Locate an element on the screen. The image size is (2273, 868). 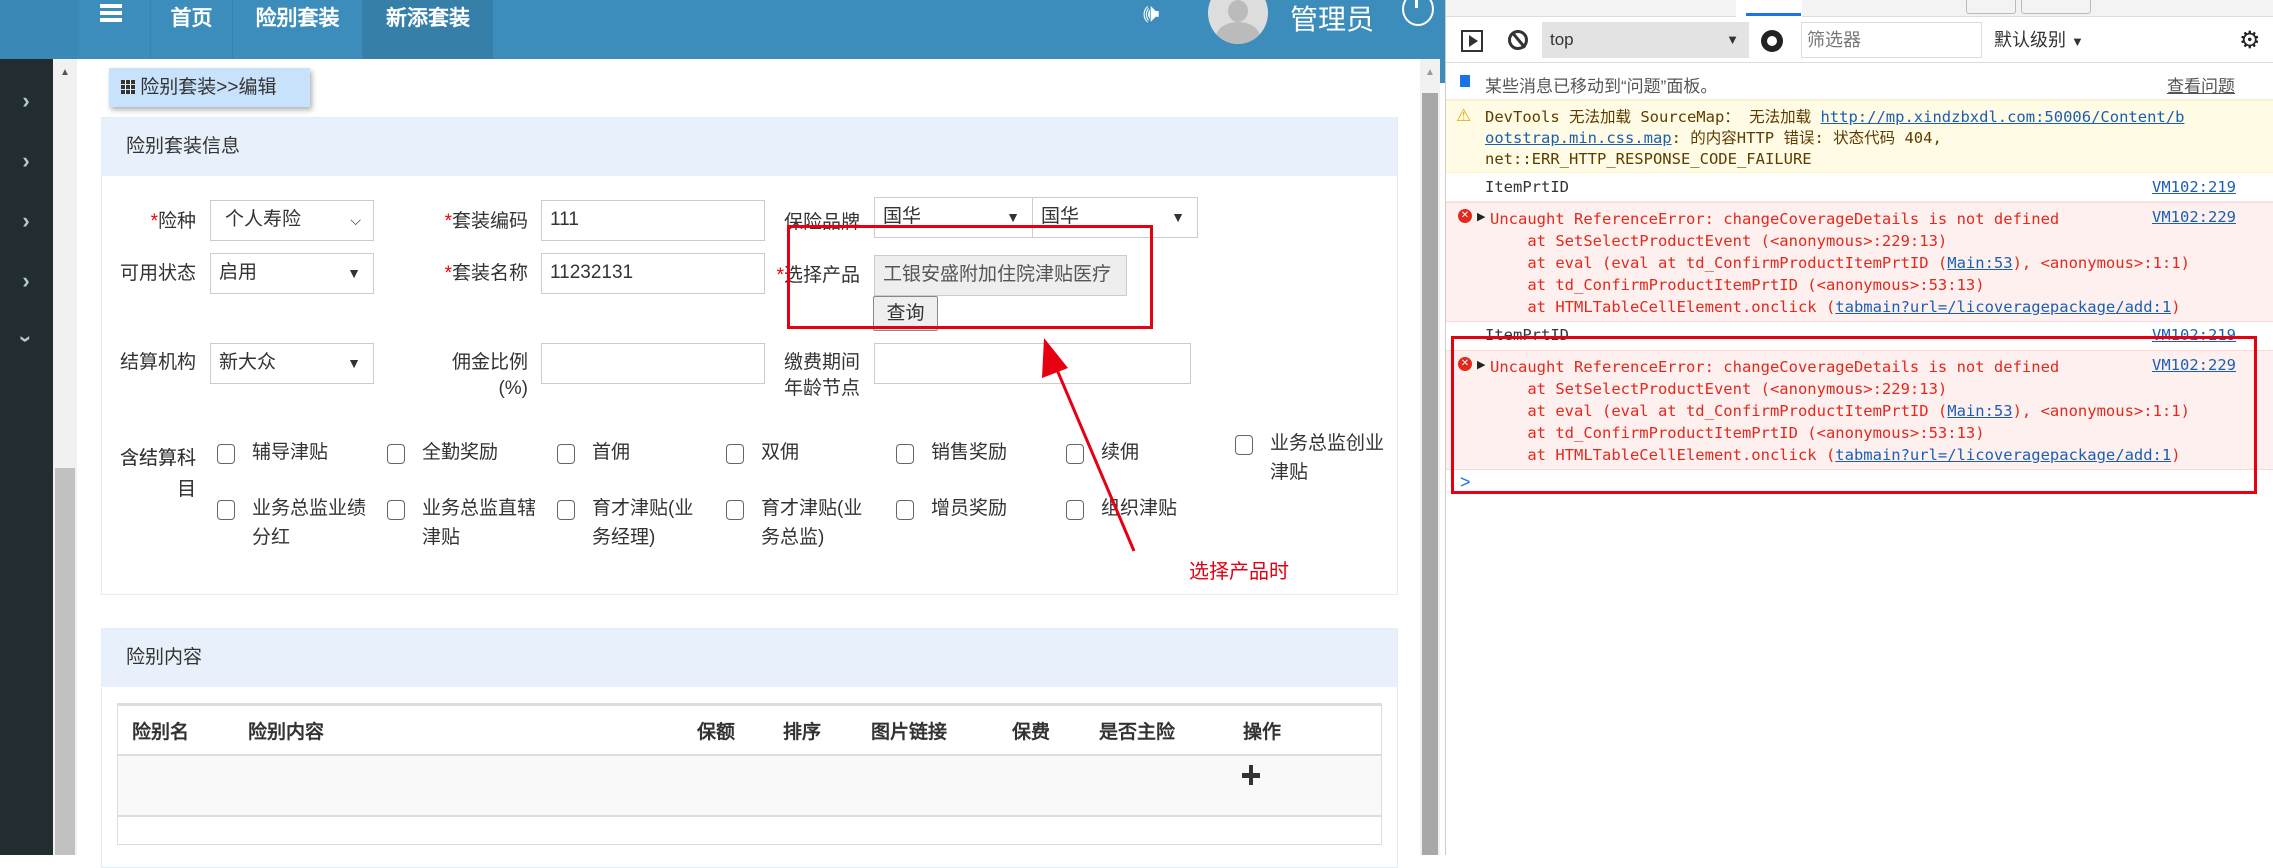
sidebar-toggle-icon is located at coordinates (1472, 41).